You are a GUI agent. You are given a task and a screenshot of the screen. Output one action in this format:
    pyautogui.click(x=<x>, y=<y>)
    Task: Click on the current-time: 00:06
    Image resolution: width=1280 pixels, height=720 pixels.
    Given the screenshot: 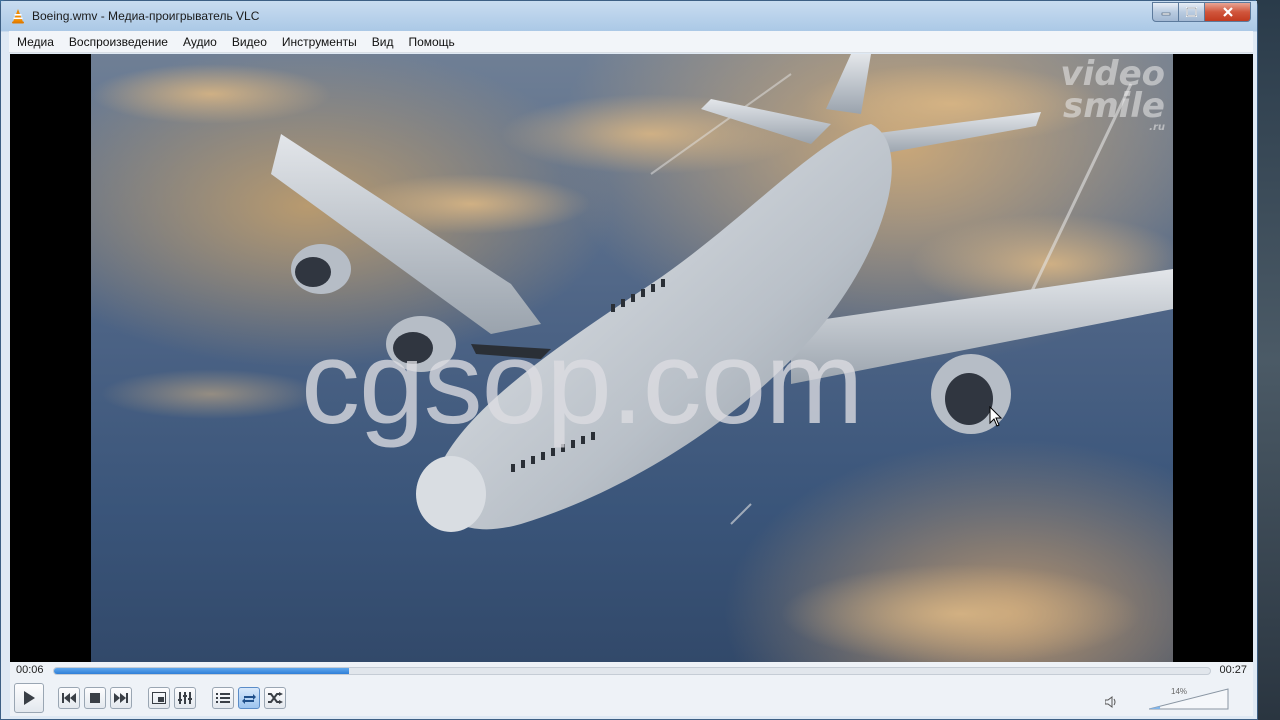 What is the action you would take?
    pyautogui.click(x=30, y=670)
    